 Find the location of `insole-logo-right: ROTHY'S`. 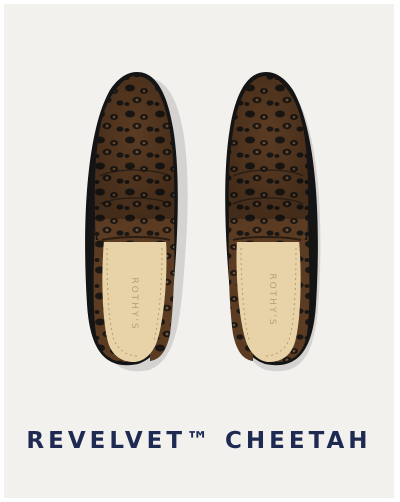

insole-logo-right: ROTHY'S is located at coordinates (272, 299).